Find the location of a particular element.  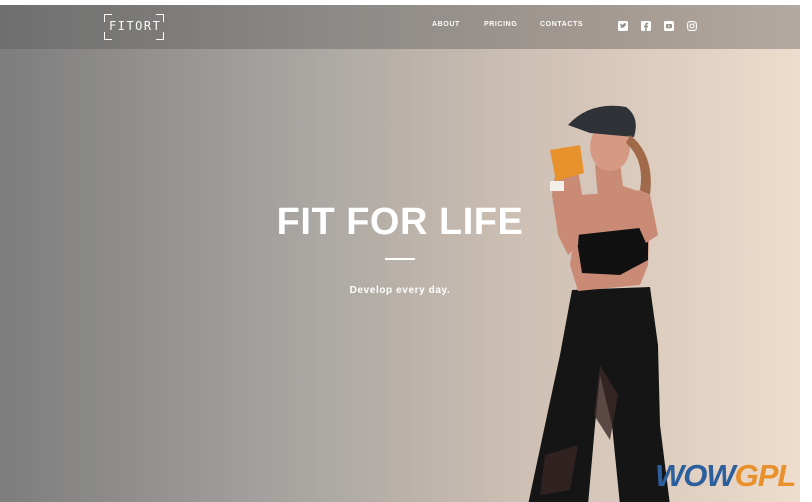

instagram-icon is located at coordinates (692, 26).